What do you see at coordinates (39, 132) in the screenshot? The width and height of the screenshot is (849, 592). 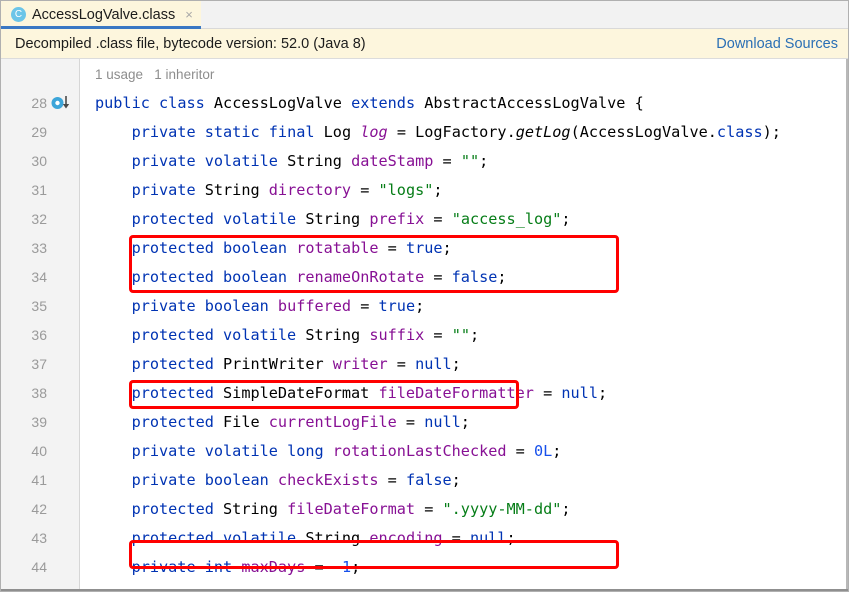 I see `line-number: 29` at bounding box center [39, 132].